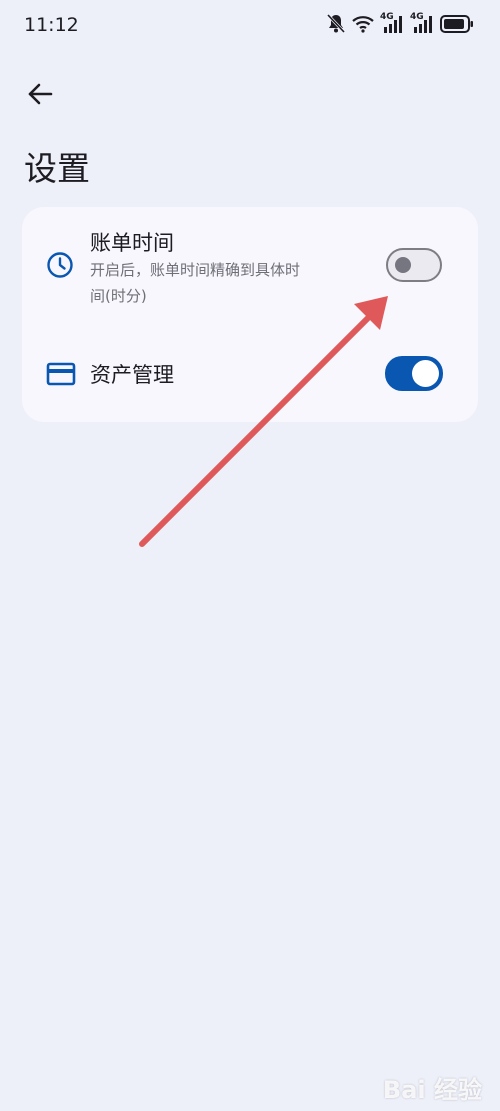  Describe the element at coordinates (363, 24) in the screenshot. I see `wifi-icon` at that location.